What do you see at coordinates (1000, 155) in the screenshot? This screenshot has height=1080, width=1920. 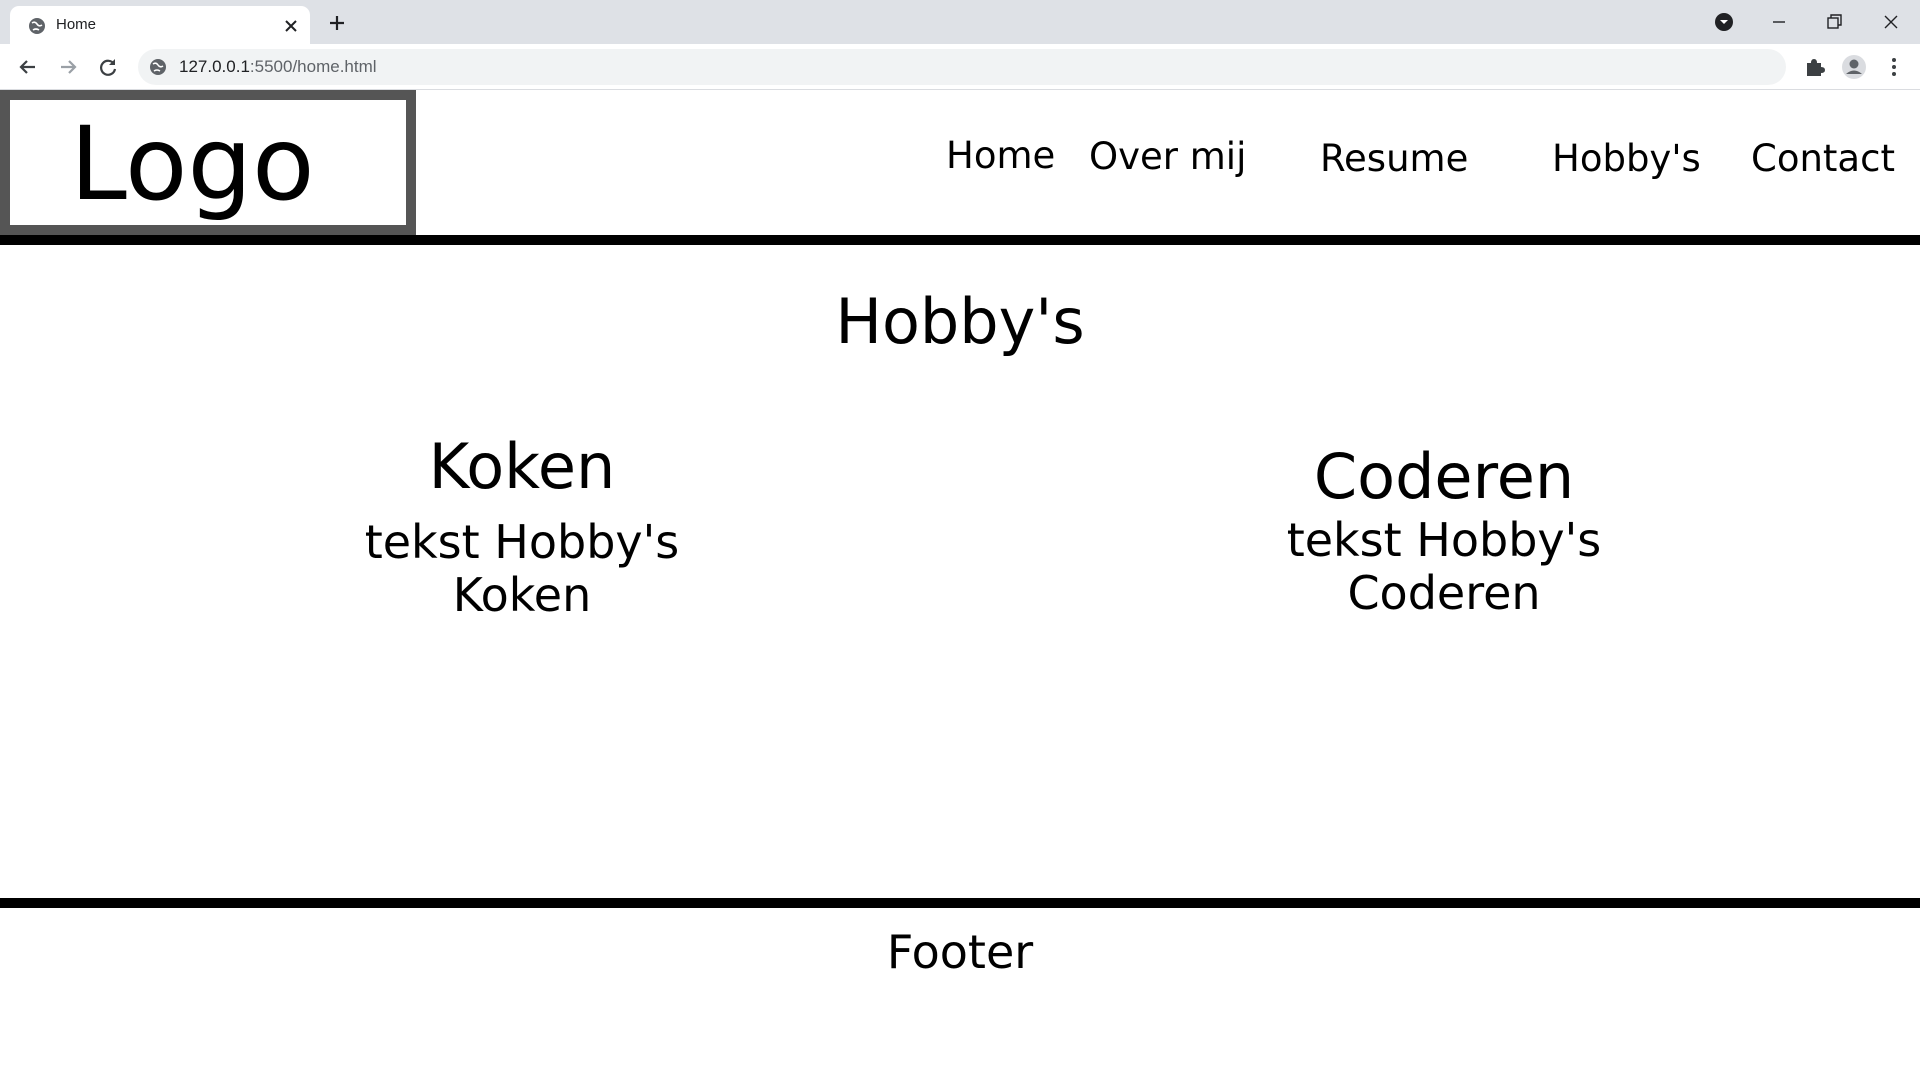 I see `nav-link-home: Home` at bounding box center [1000, 155].